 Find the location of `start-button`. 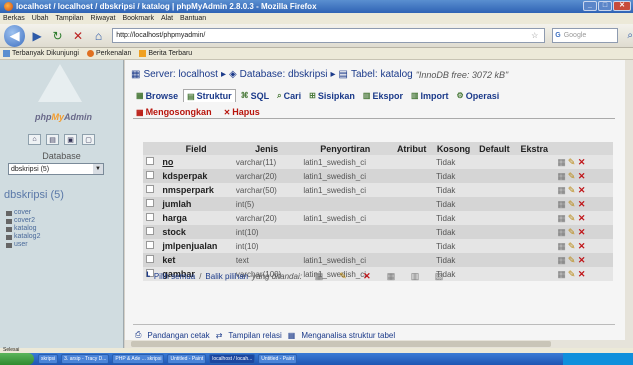

start-button is located at coordinates (17, 359).